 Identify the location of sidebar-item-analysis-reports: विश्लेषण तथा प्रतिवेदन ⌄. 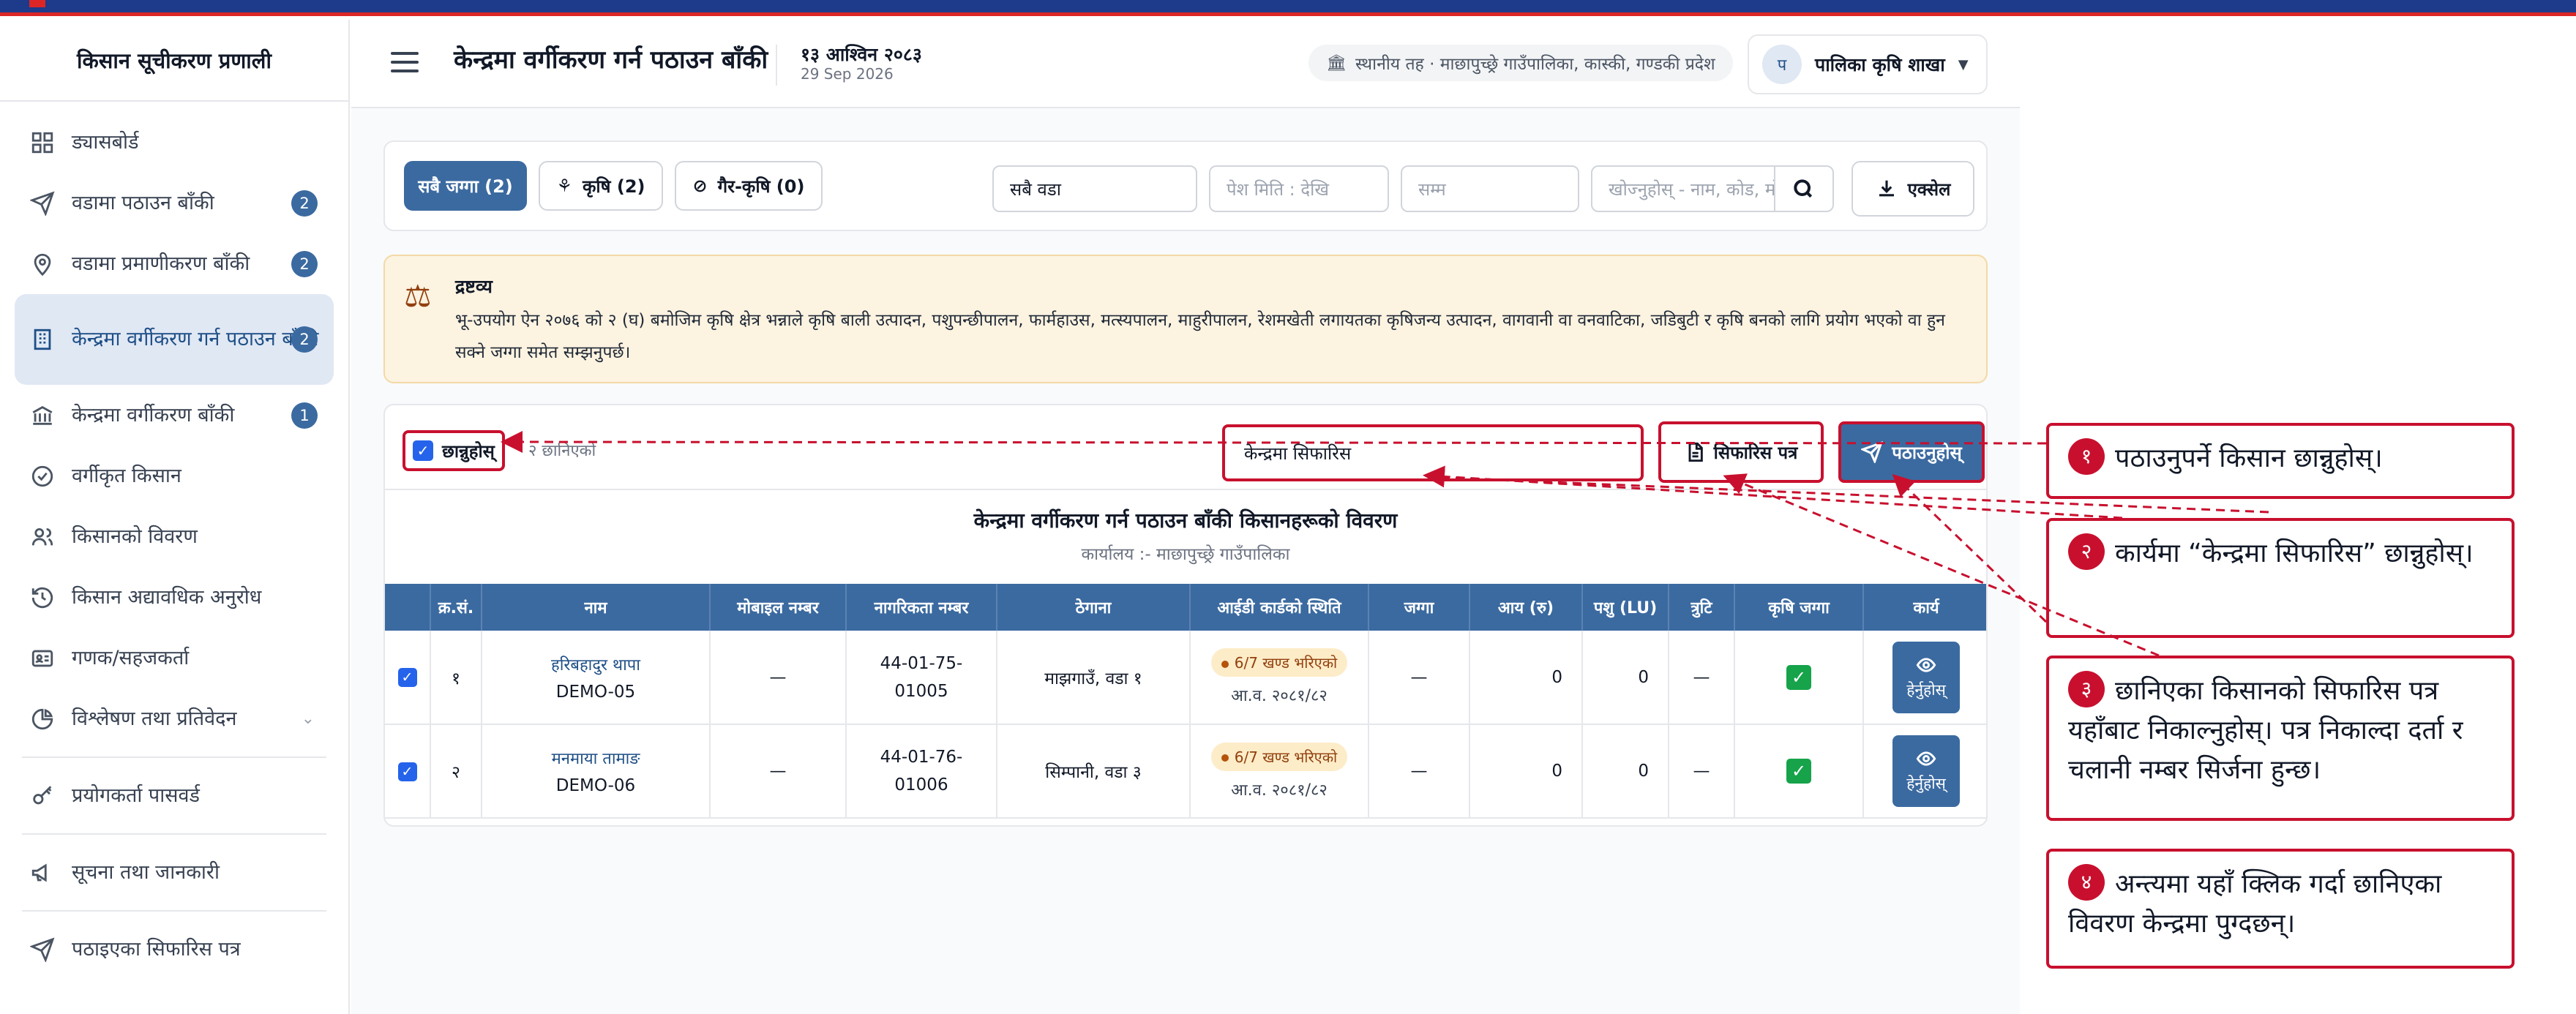
(174, 718).